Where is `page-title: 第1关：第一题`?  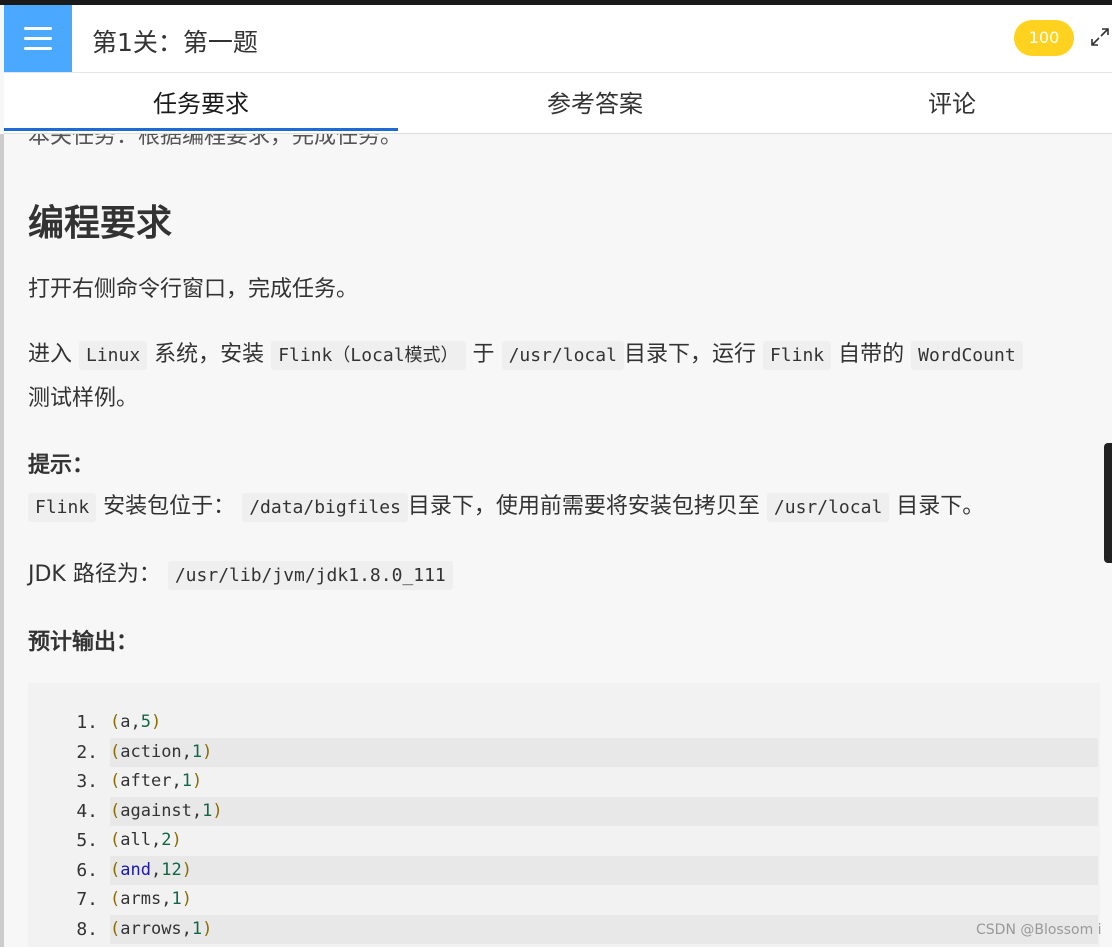 page-title: 第1关：第一题 is located at coordinates (175, 42).